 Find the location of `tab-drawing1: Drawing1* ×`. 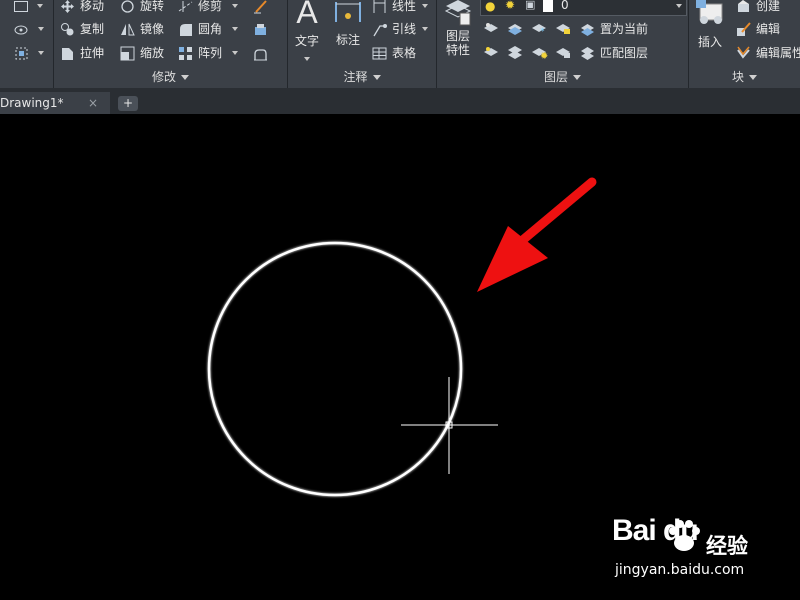

tab-drawing1: Drawing1* × is located at coordinates (55, 103).